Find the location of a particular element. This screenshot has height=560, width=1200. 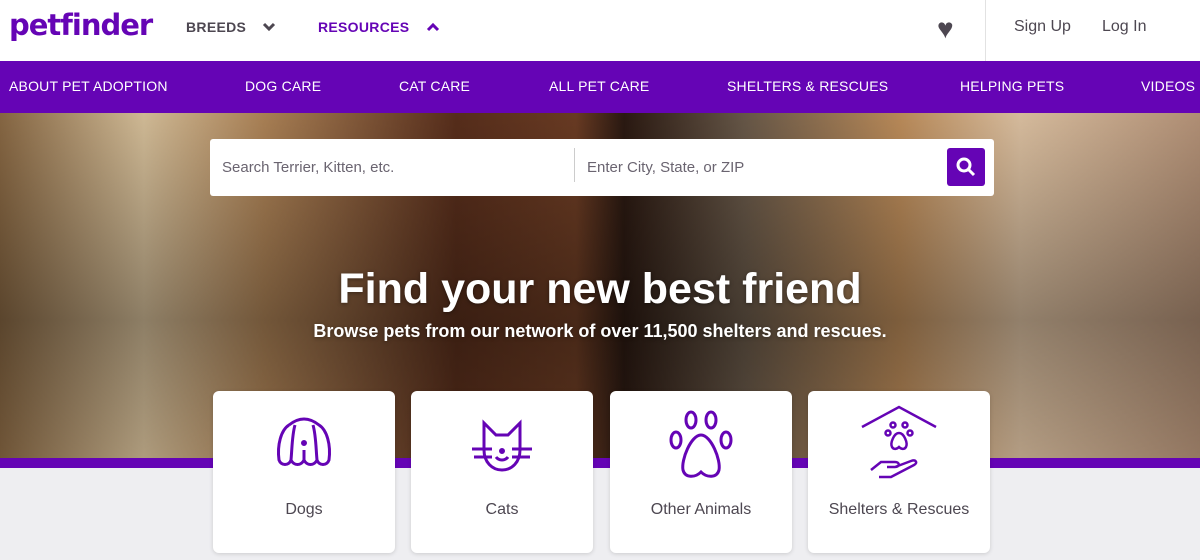

category-label: Other Animals is located at coordinates (701, 509).